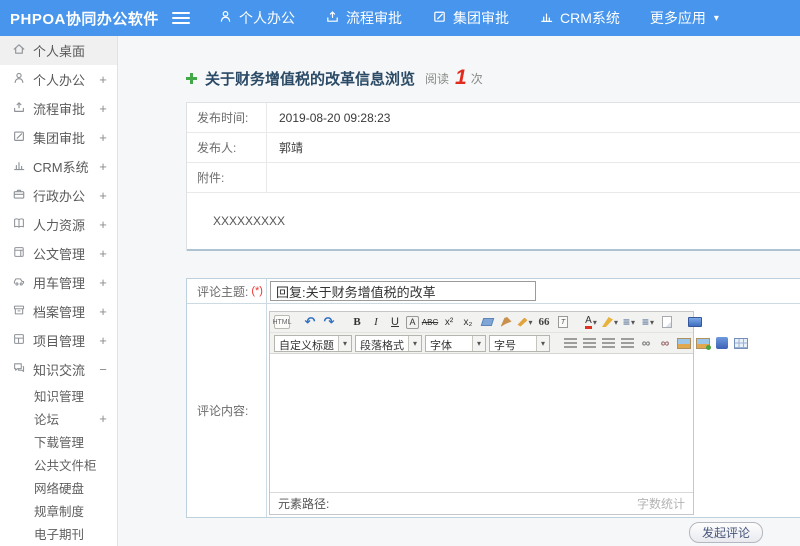 The image size is (800, 546). Describe the element at coordinates (58, 108) in the screenshot. I see `sidebar-item-flow-approval: 流程审批 +` at that location.